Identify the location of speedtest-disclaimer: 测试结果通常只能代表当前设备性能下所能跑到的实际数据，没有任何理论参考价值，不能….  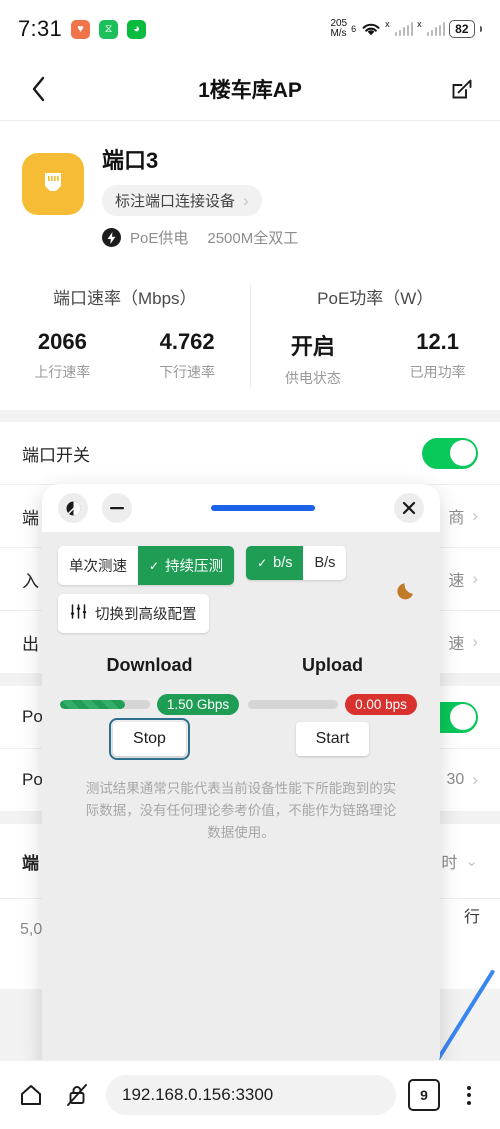
(241, 810).